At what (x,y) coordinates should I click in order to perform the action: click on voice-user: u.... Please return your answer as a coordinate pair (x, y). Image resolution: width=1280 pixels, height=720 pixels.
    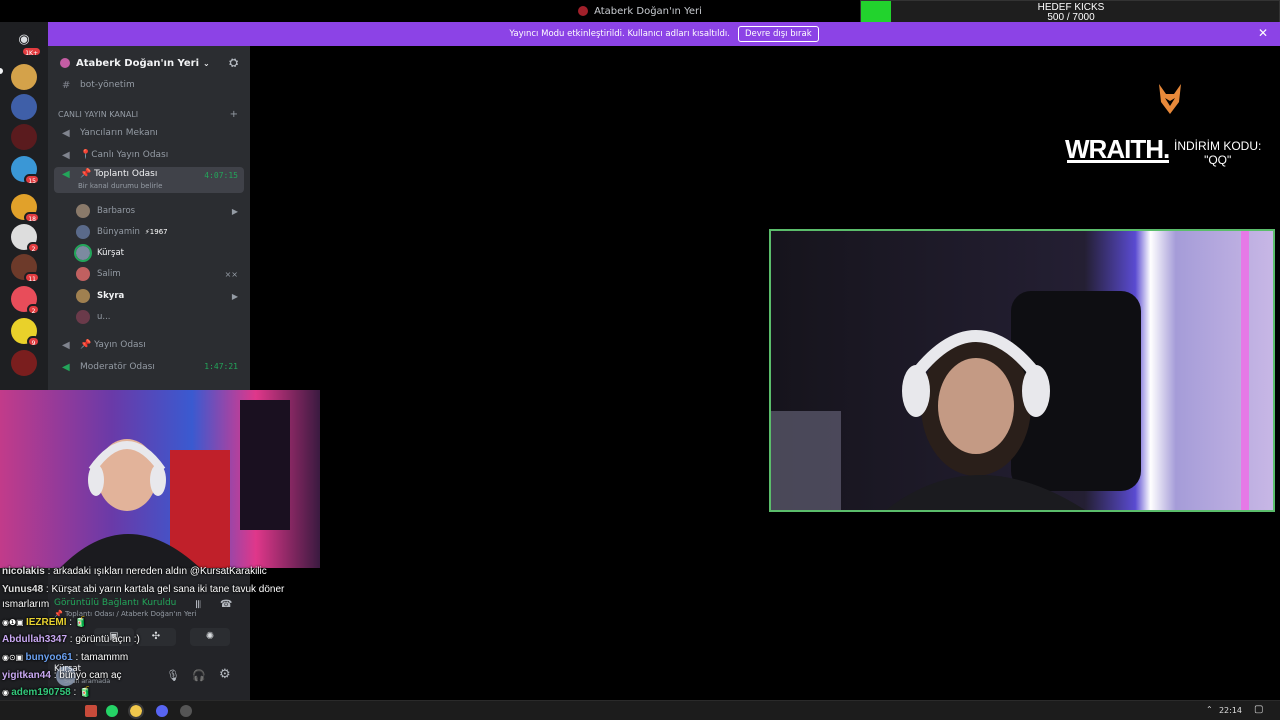
    Looking at the image, I should click on (160, 317).